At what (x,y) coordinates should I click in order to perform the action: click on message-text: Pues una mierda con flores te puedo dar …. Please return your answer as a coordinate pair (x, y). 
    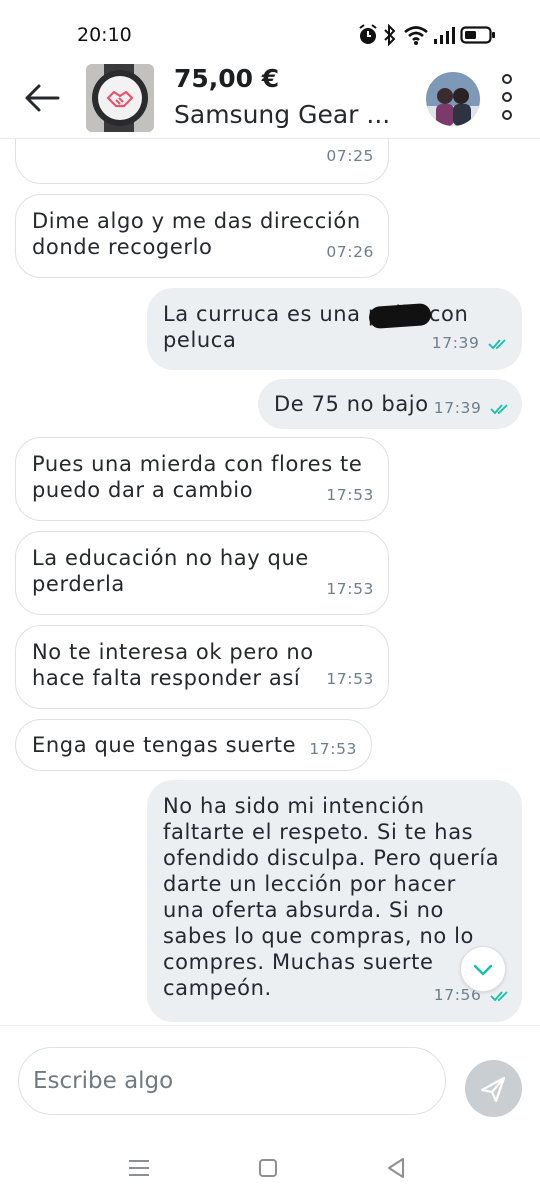
    Looking at the image, I should click on (197, 477).